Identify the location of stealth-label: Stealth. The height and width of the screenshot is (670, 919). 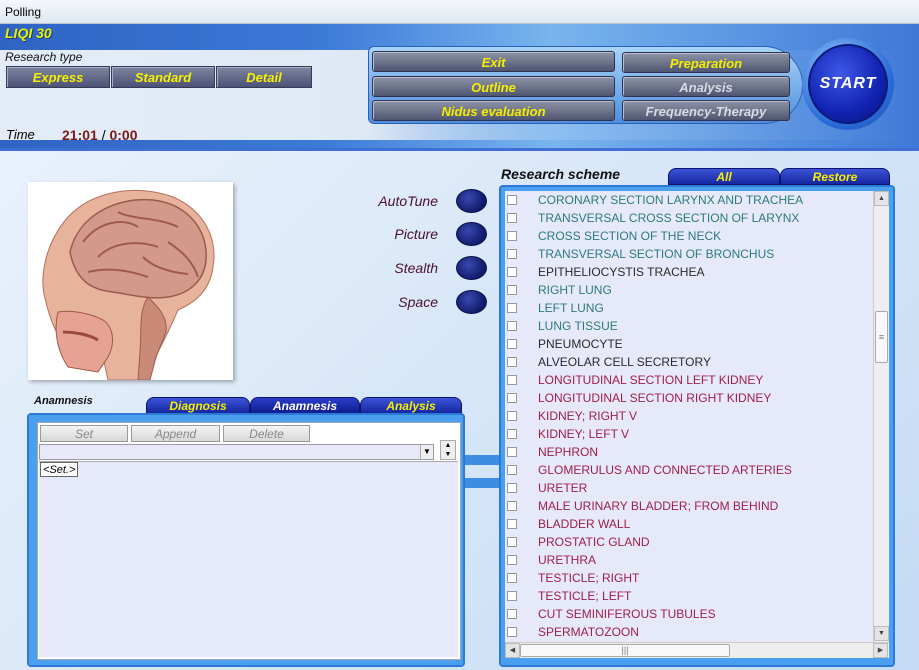
(416, 268).